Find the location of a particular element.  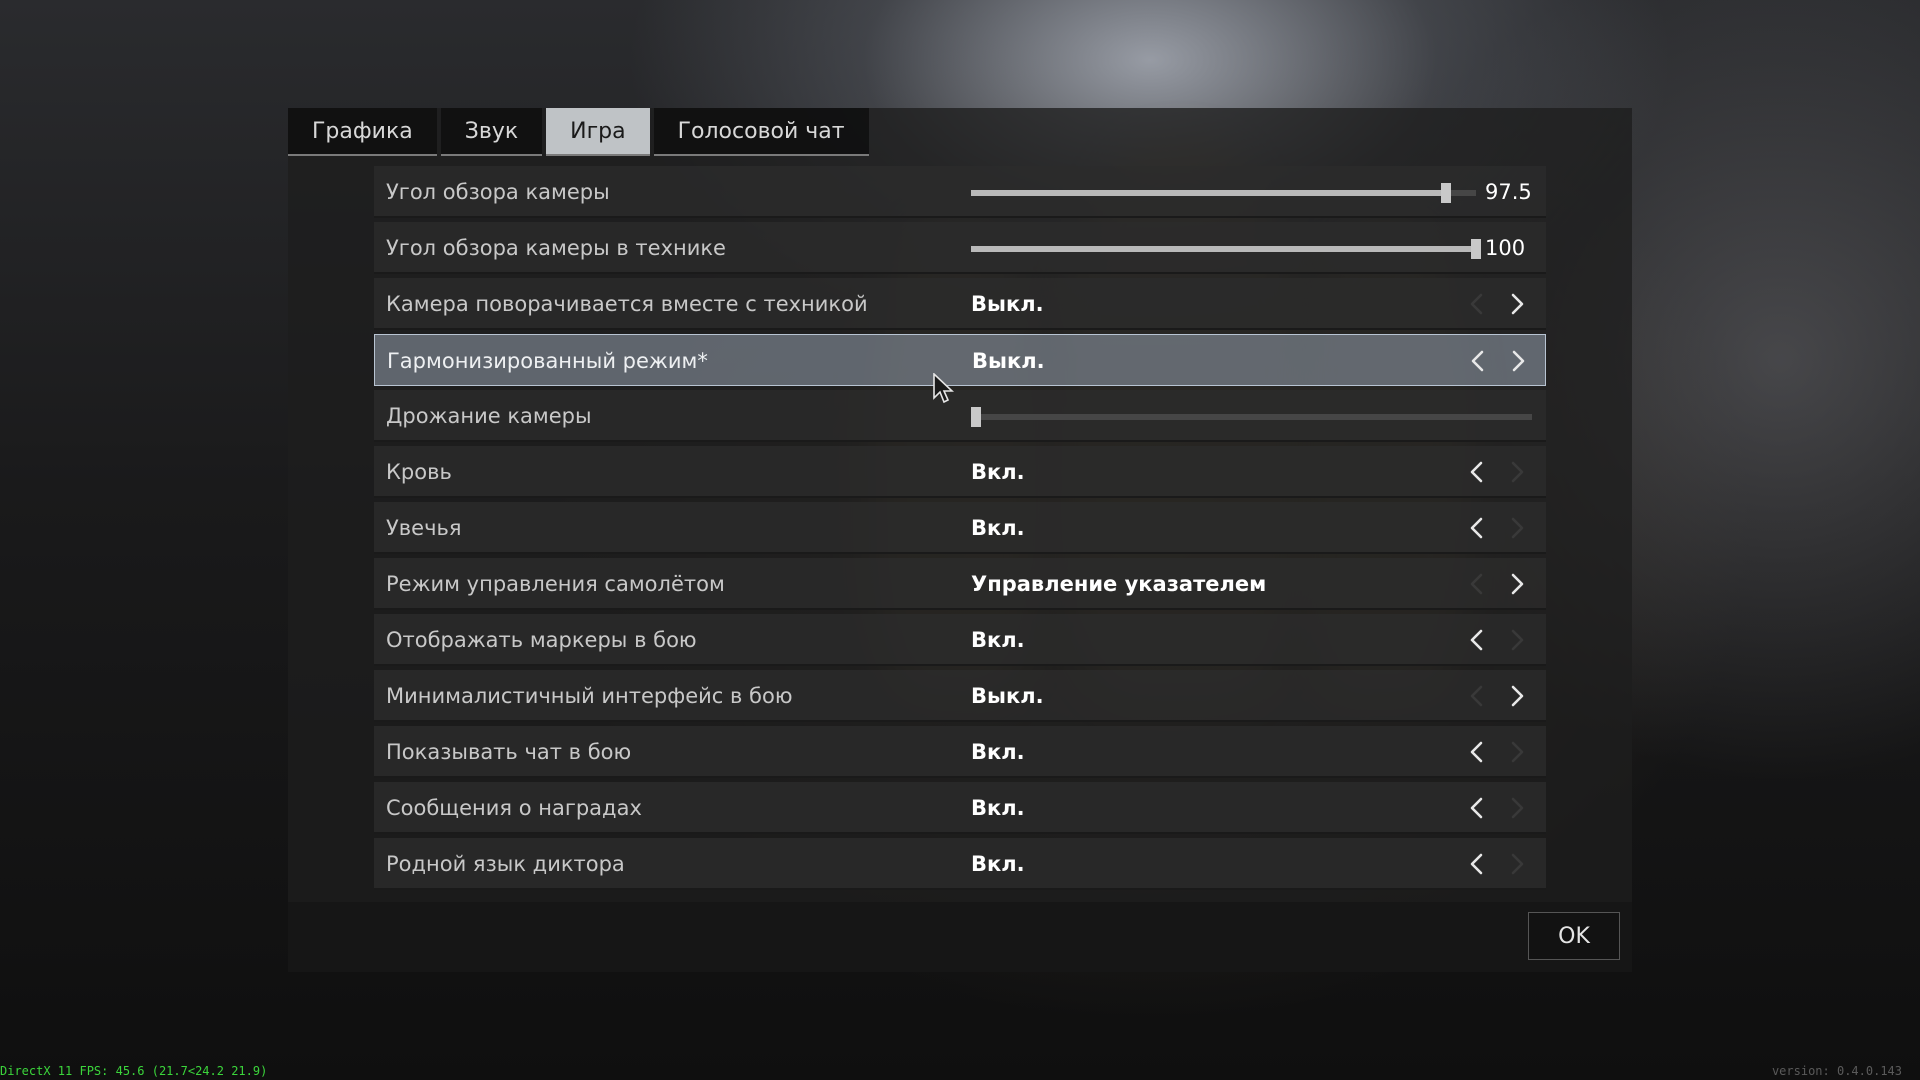

mouse-cursor-icon is located at coordinates (944, 388).